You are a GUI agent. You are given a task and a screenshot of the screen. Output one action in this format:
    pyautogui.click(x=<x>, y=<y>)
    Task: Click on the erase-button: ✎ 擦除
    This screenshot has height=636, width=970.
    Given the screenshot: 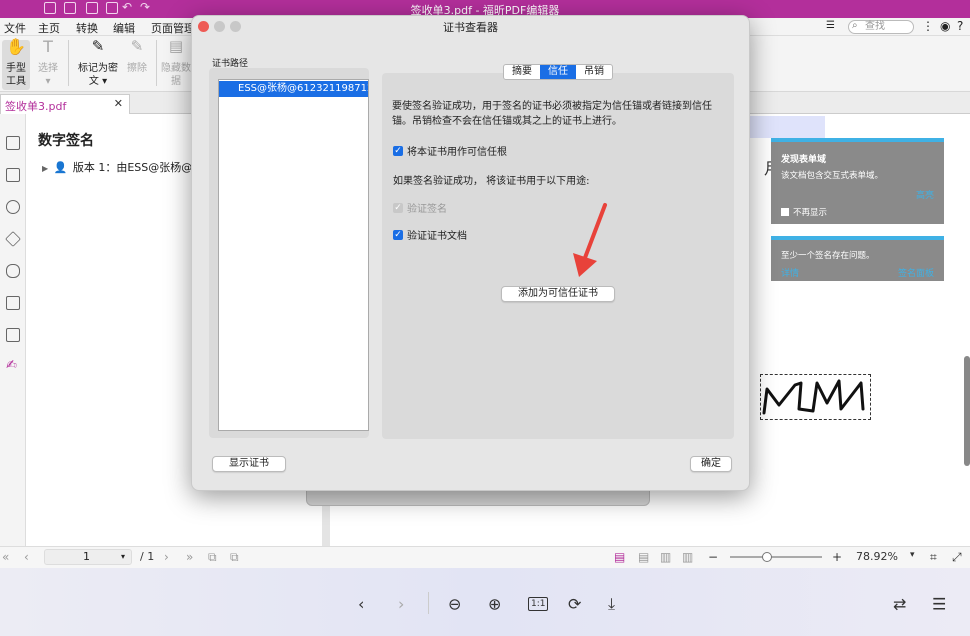 What is the action you would take?
    pyautogui.click(x=137, y=56)
    